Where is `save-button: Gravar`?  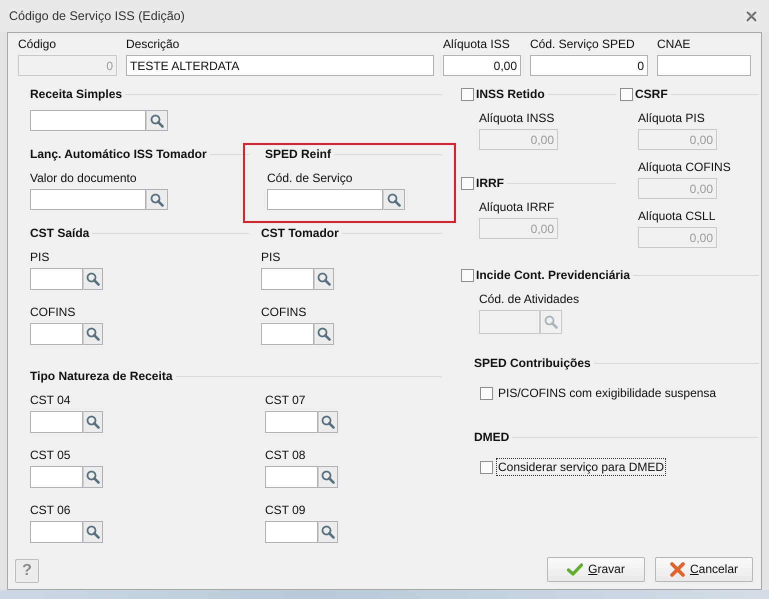
save-button: Gravar is located at coordinates (596, 569).